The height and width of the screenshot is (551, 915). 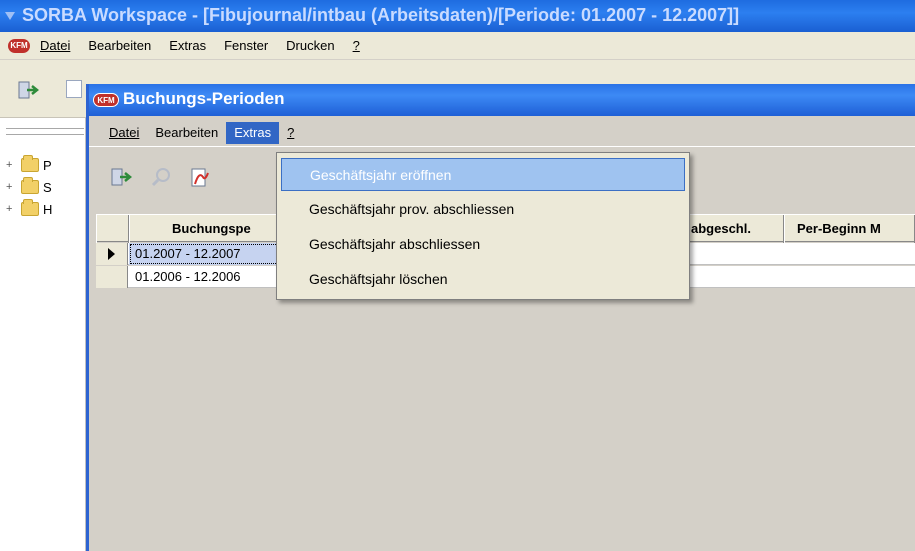 What do you see at coordinates (483, 244) in the screenshot?
I see `menu-item-geschaeftsjahr-abschliessen: Geschäftsjahr abschliessen` at bounding box center [483, 244].